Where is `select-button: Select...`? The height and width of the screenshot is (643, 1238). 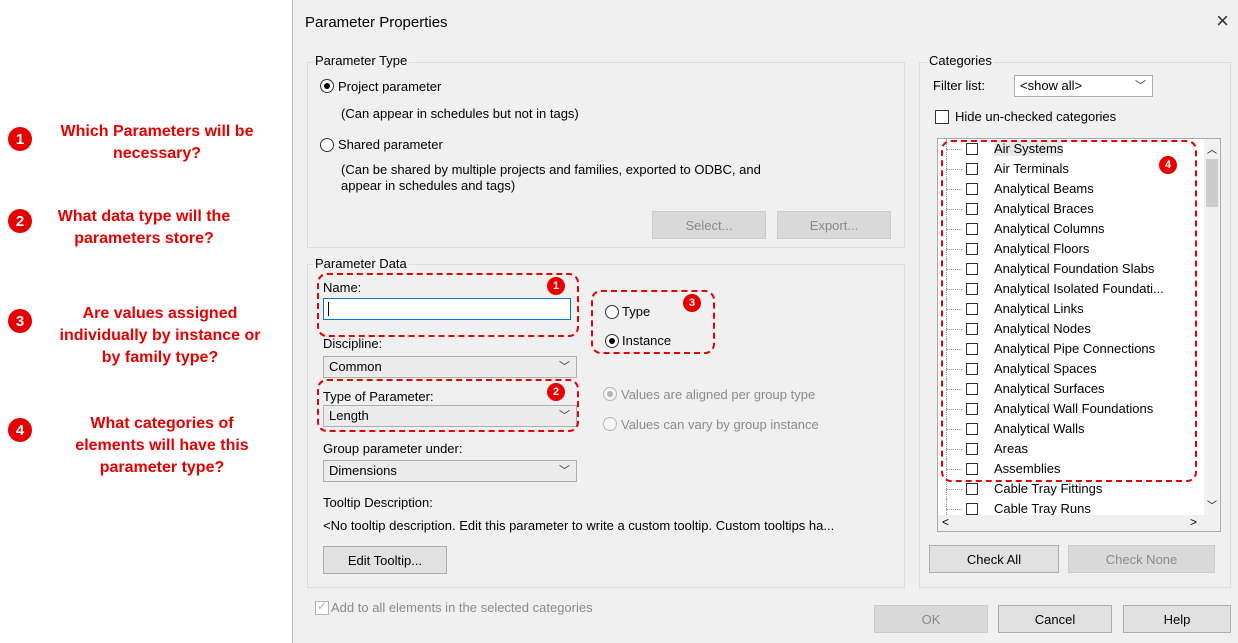 select-button: Select... is located at coordinates (709, 225).